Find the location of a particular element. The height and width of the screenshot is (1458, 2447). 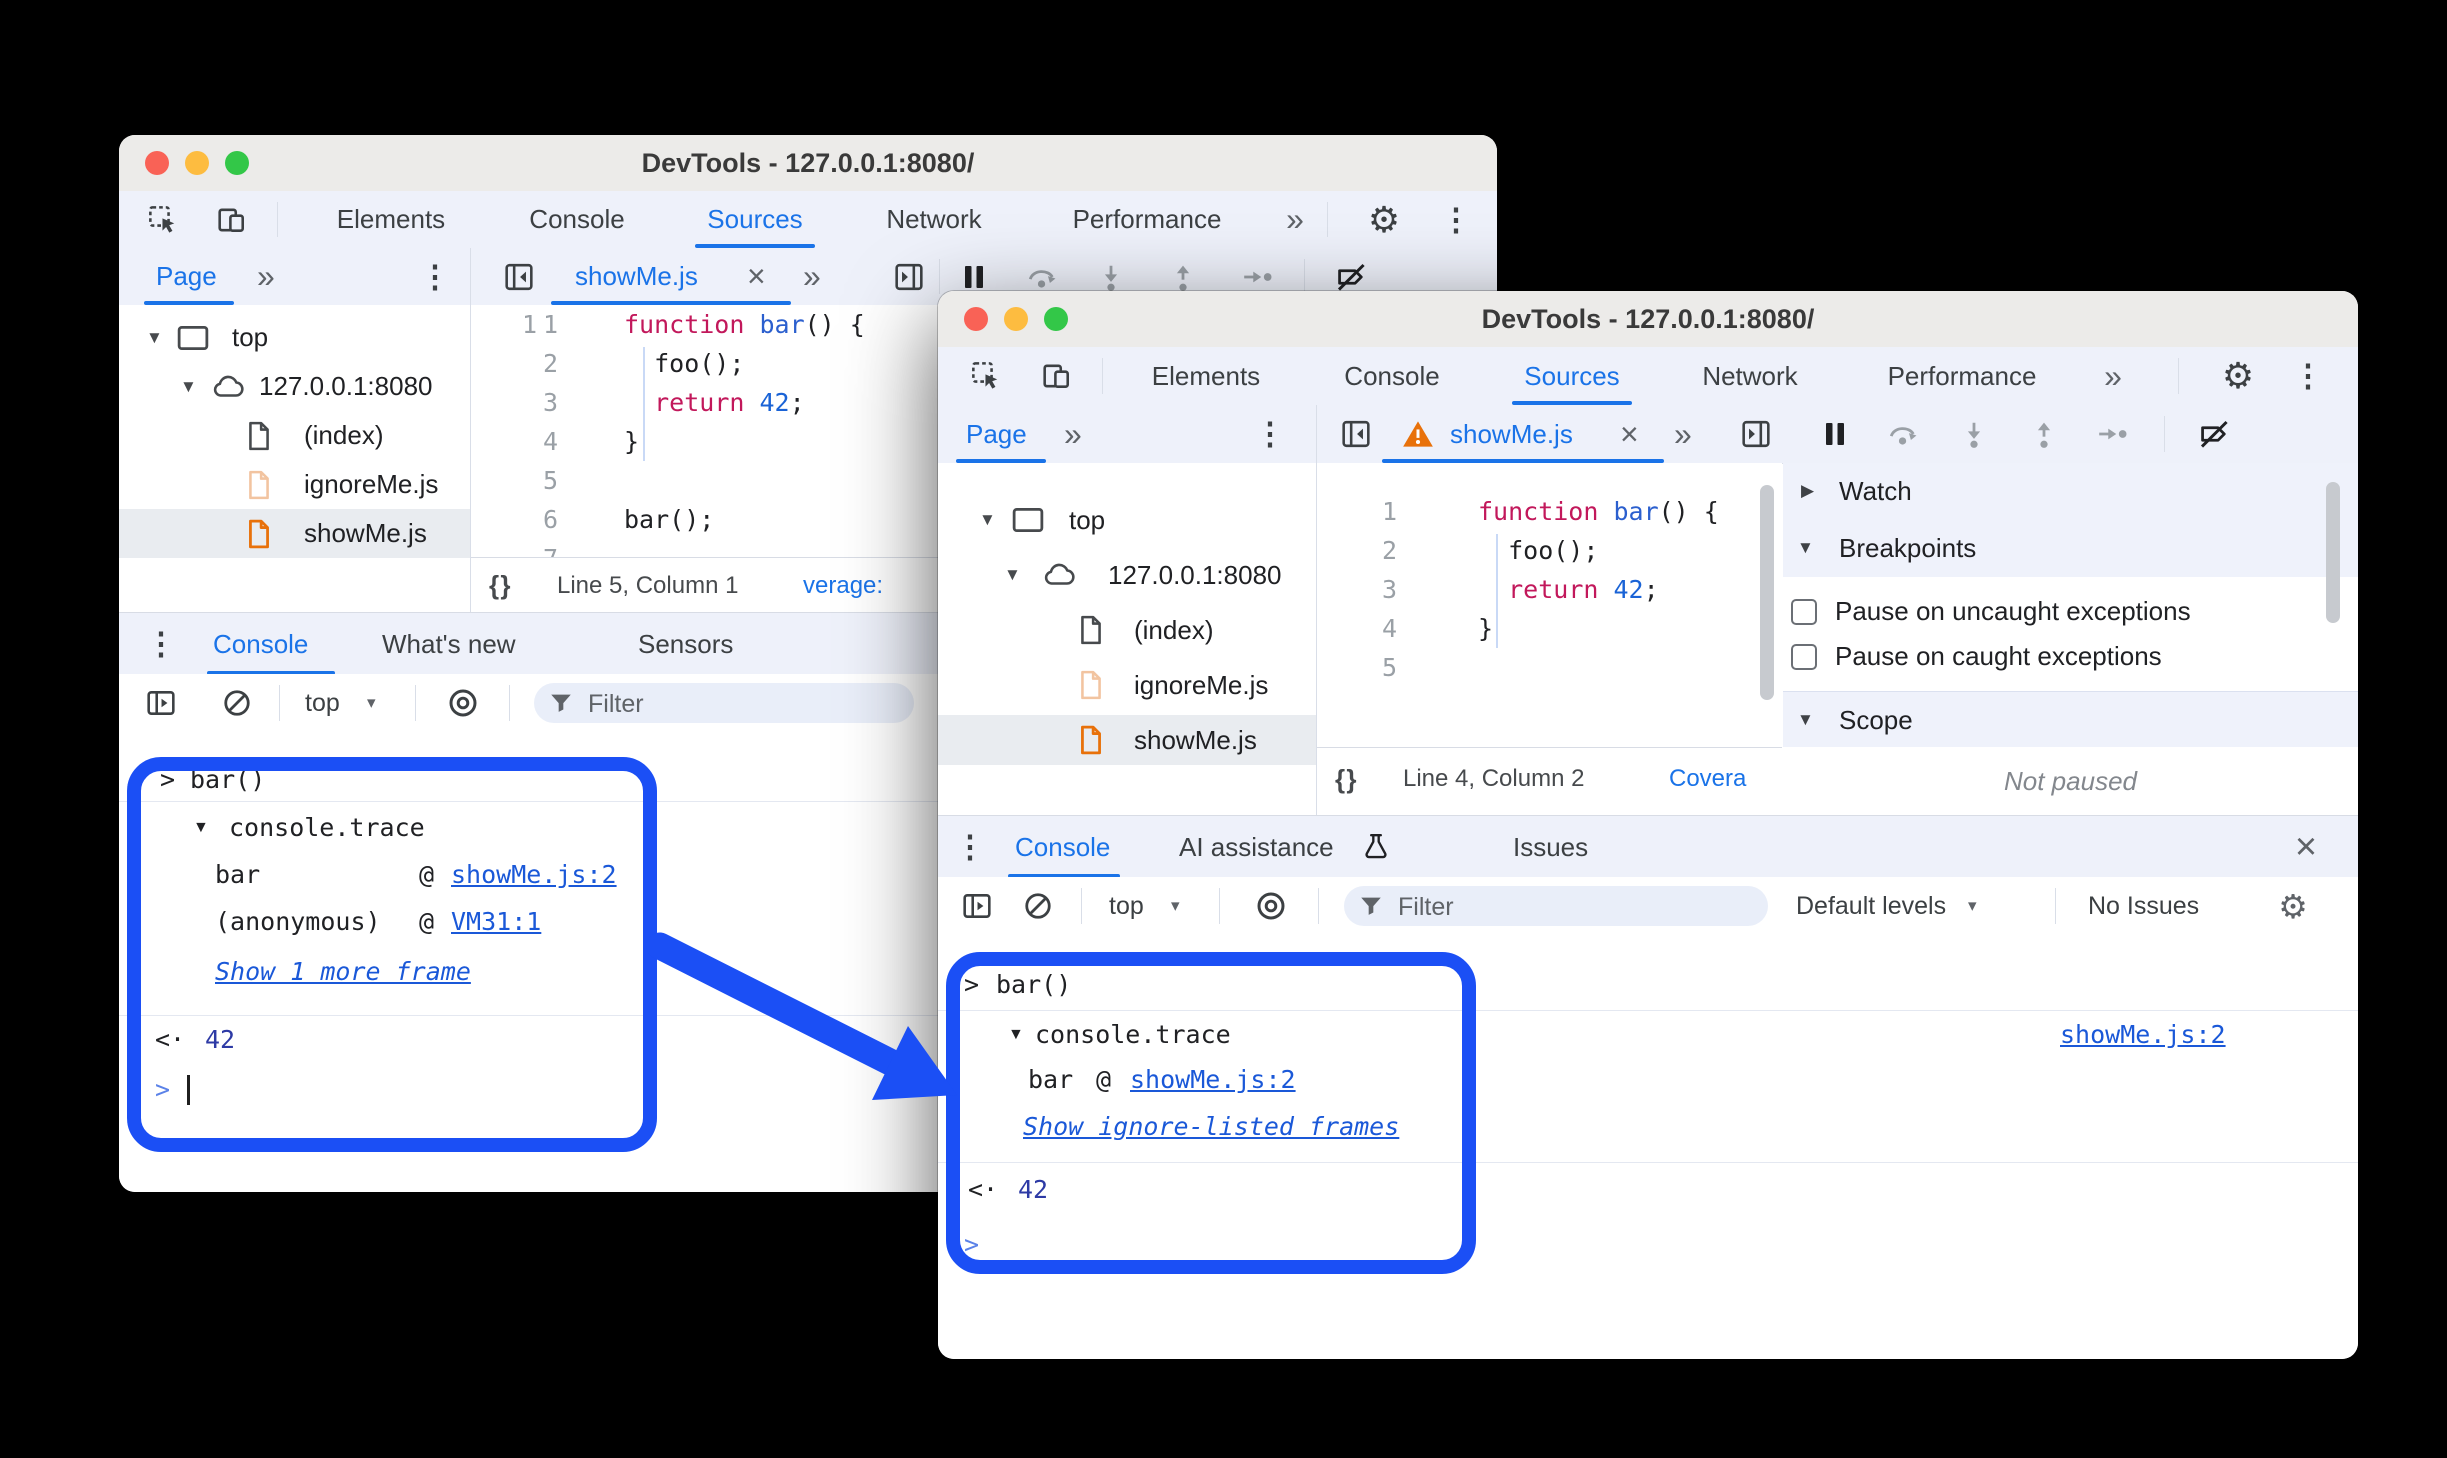

breakpoints-section-header: ▼ Breakpoints is located at coordinates (2070, 548).